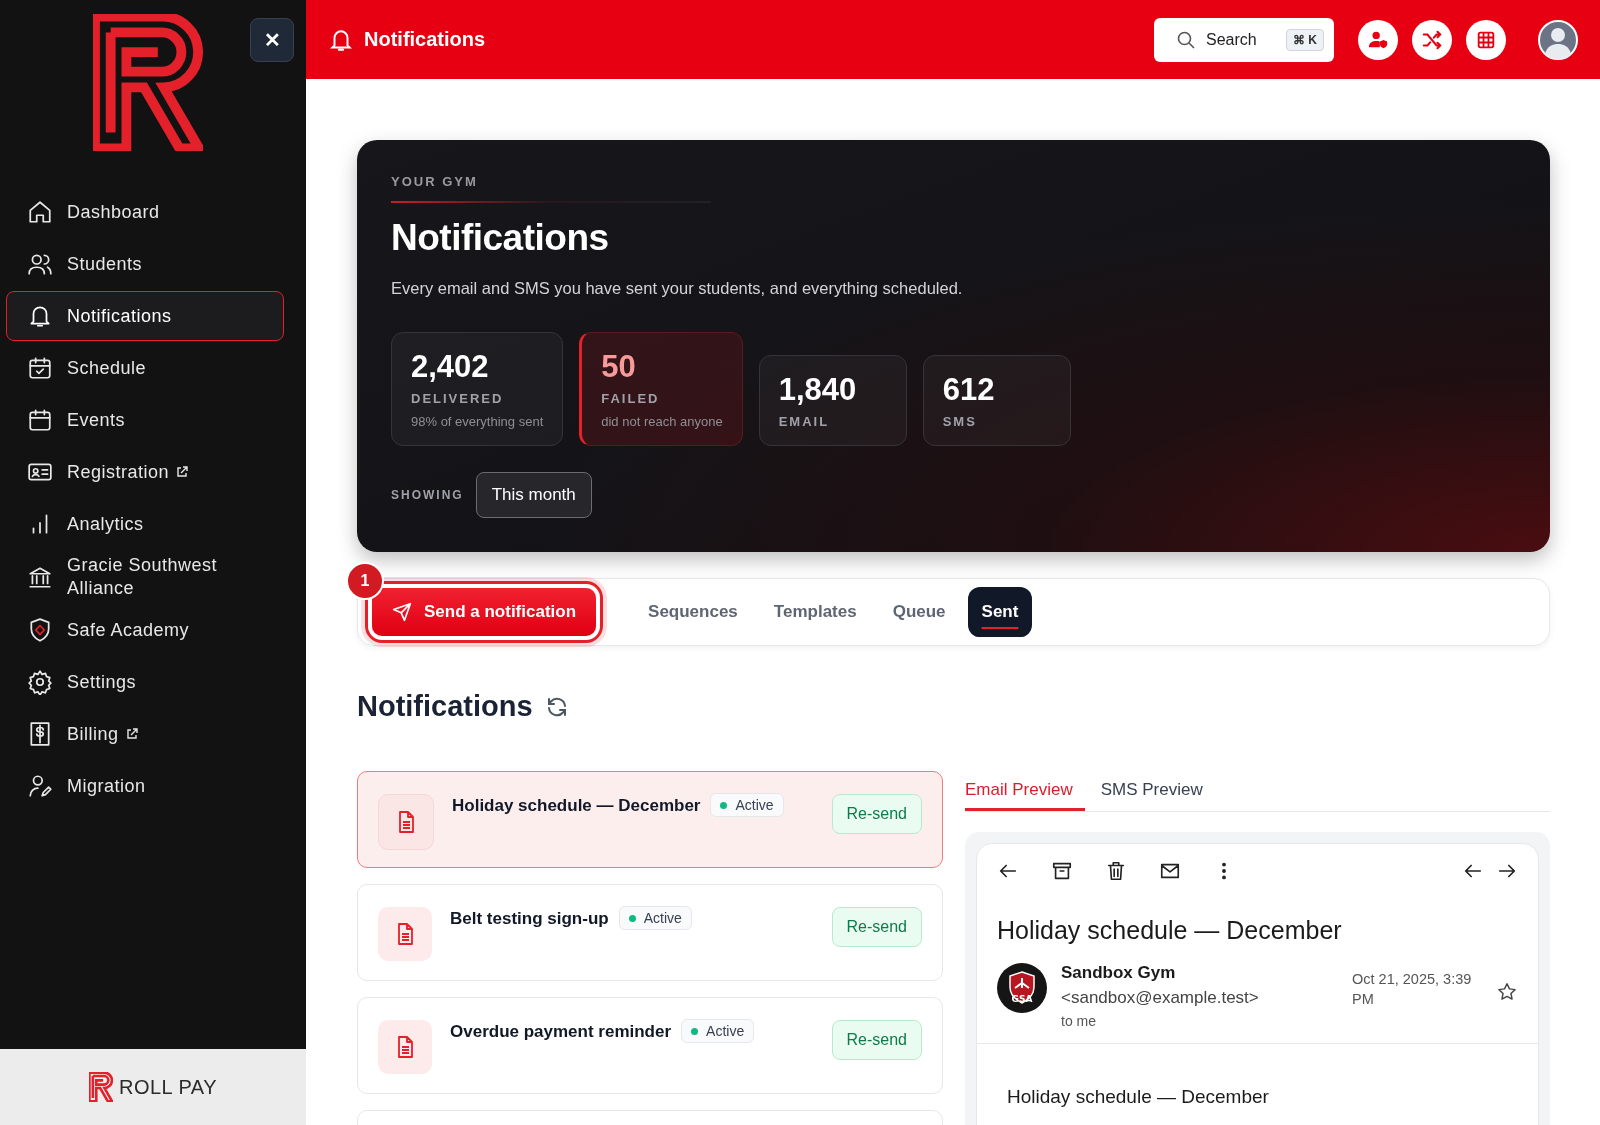  I want to click on tab: Queue, so click(919, 612).